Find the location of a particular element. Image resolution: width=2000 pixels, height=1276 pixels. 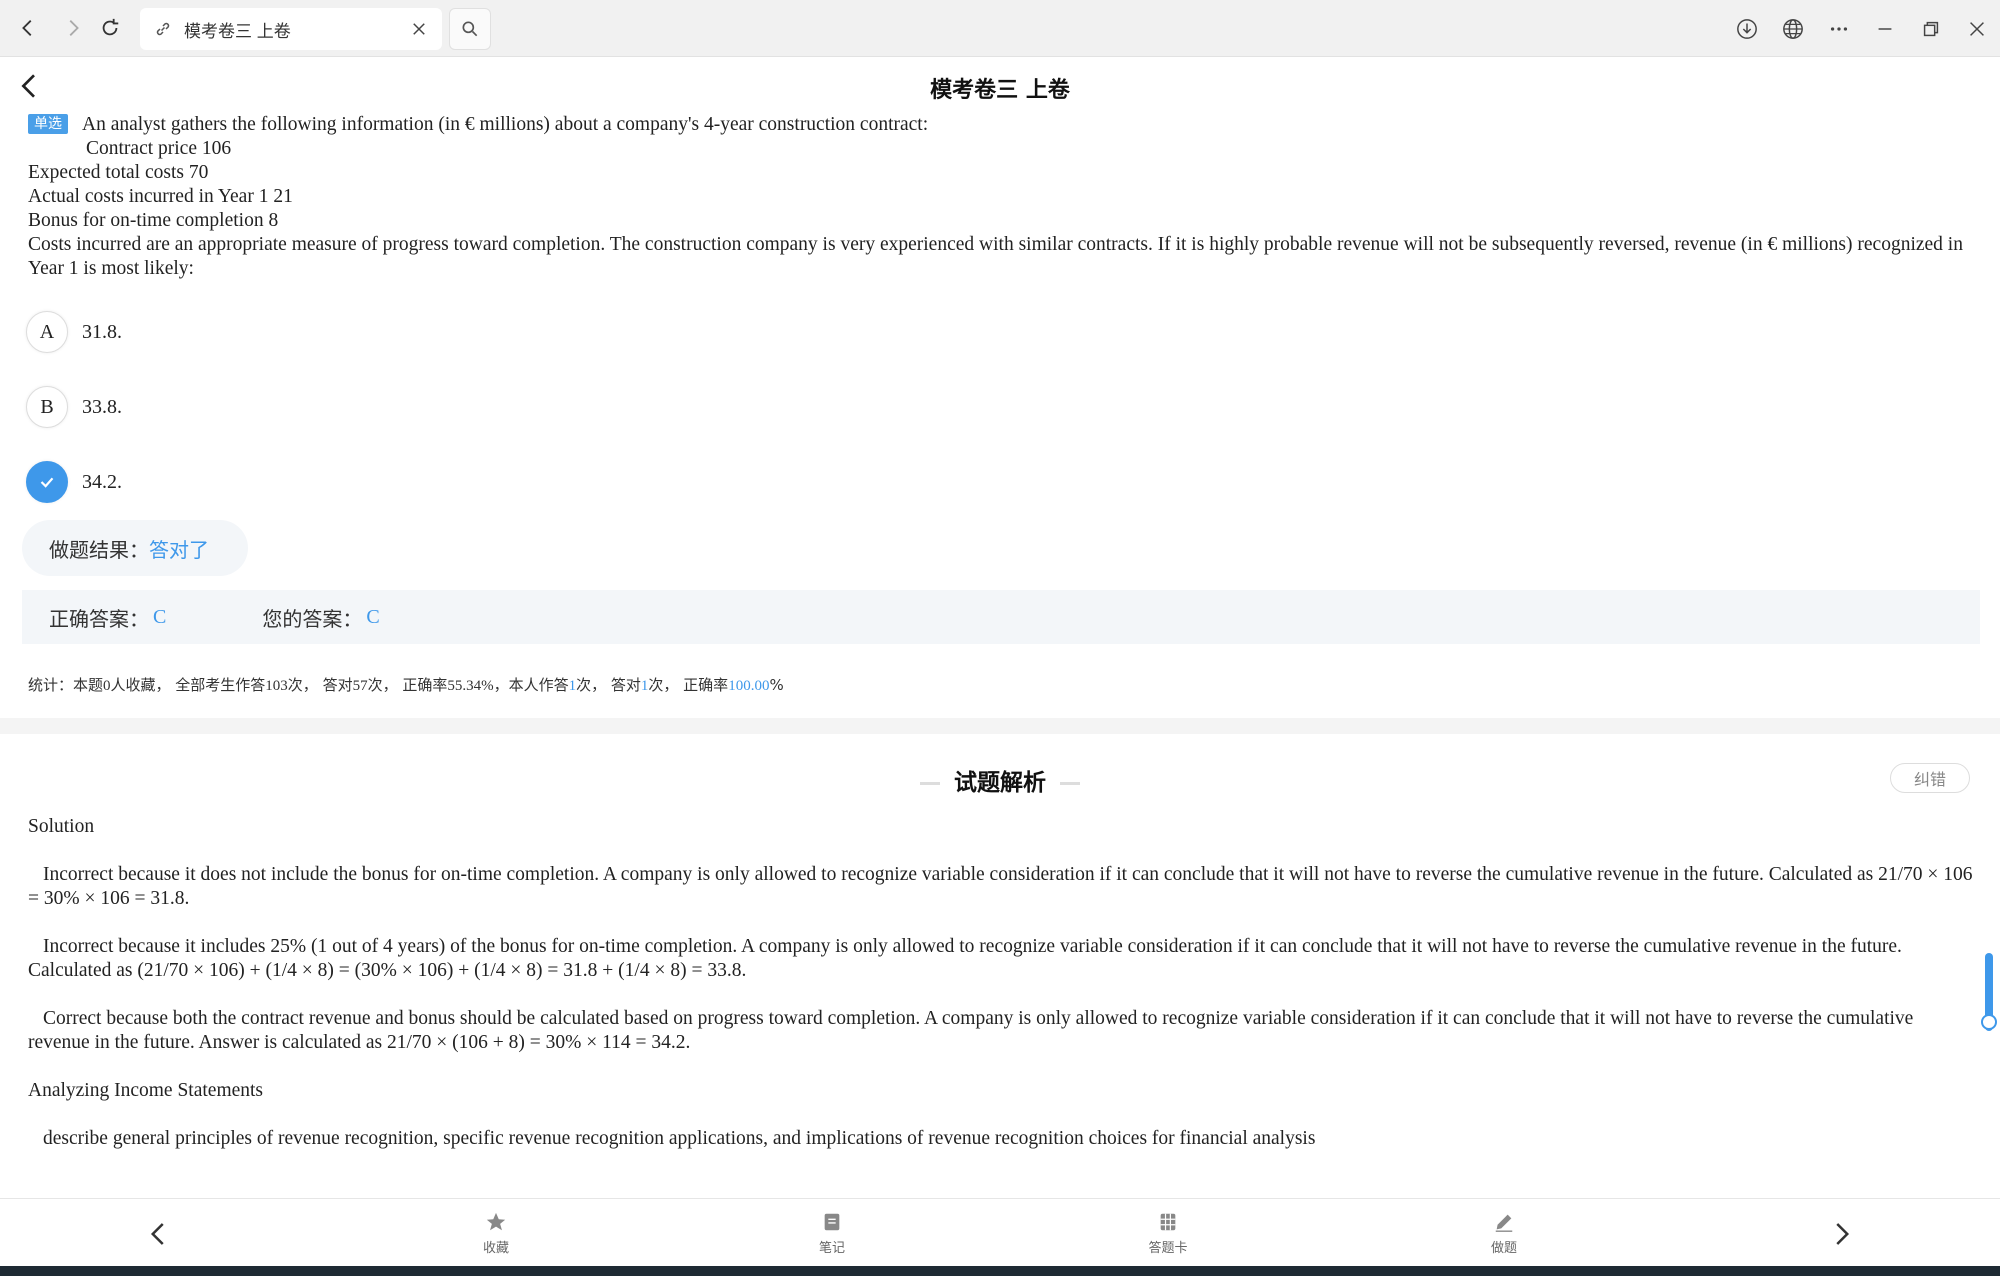

stats-total-answers: 103 is located at coordinates (276, 686).